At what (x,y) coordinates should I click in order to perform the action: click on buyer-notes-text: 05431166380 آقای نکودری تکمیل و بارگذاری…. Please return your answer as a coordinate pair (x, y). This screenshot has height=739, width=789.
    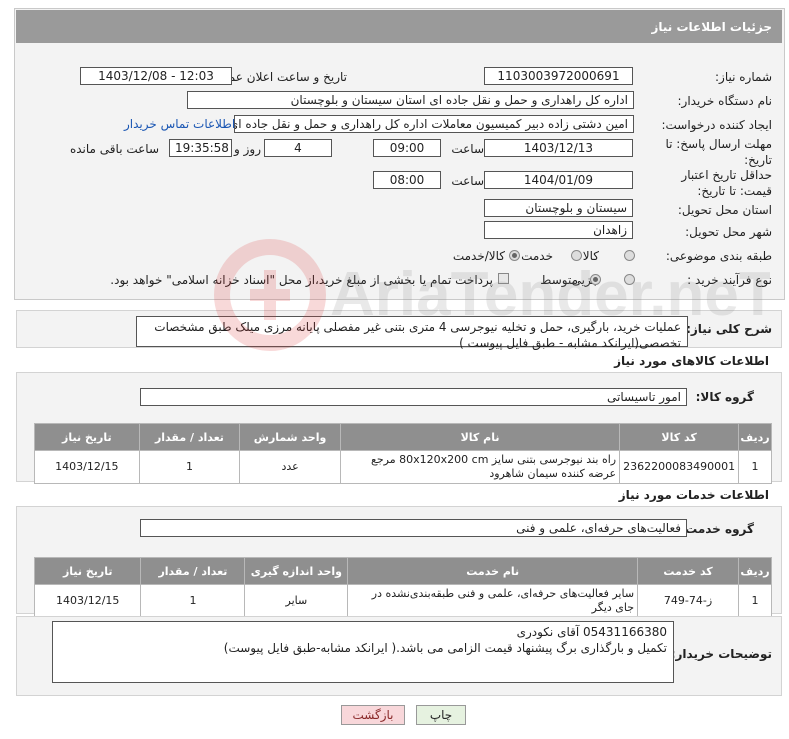
    Looking at the image, I should click on (363, 652).